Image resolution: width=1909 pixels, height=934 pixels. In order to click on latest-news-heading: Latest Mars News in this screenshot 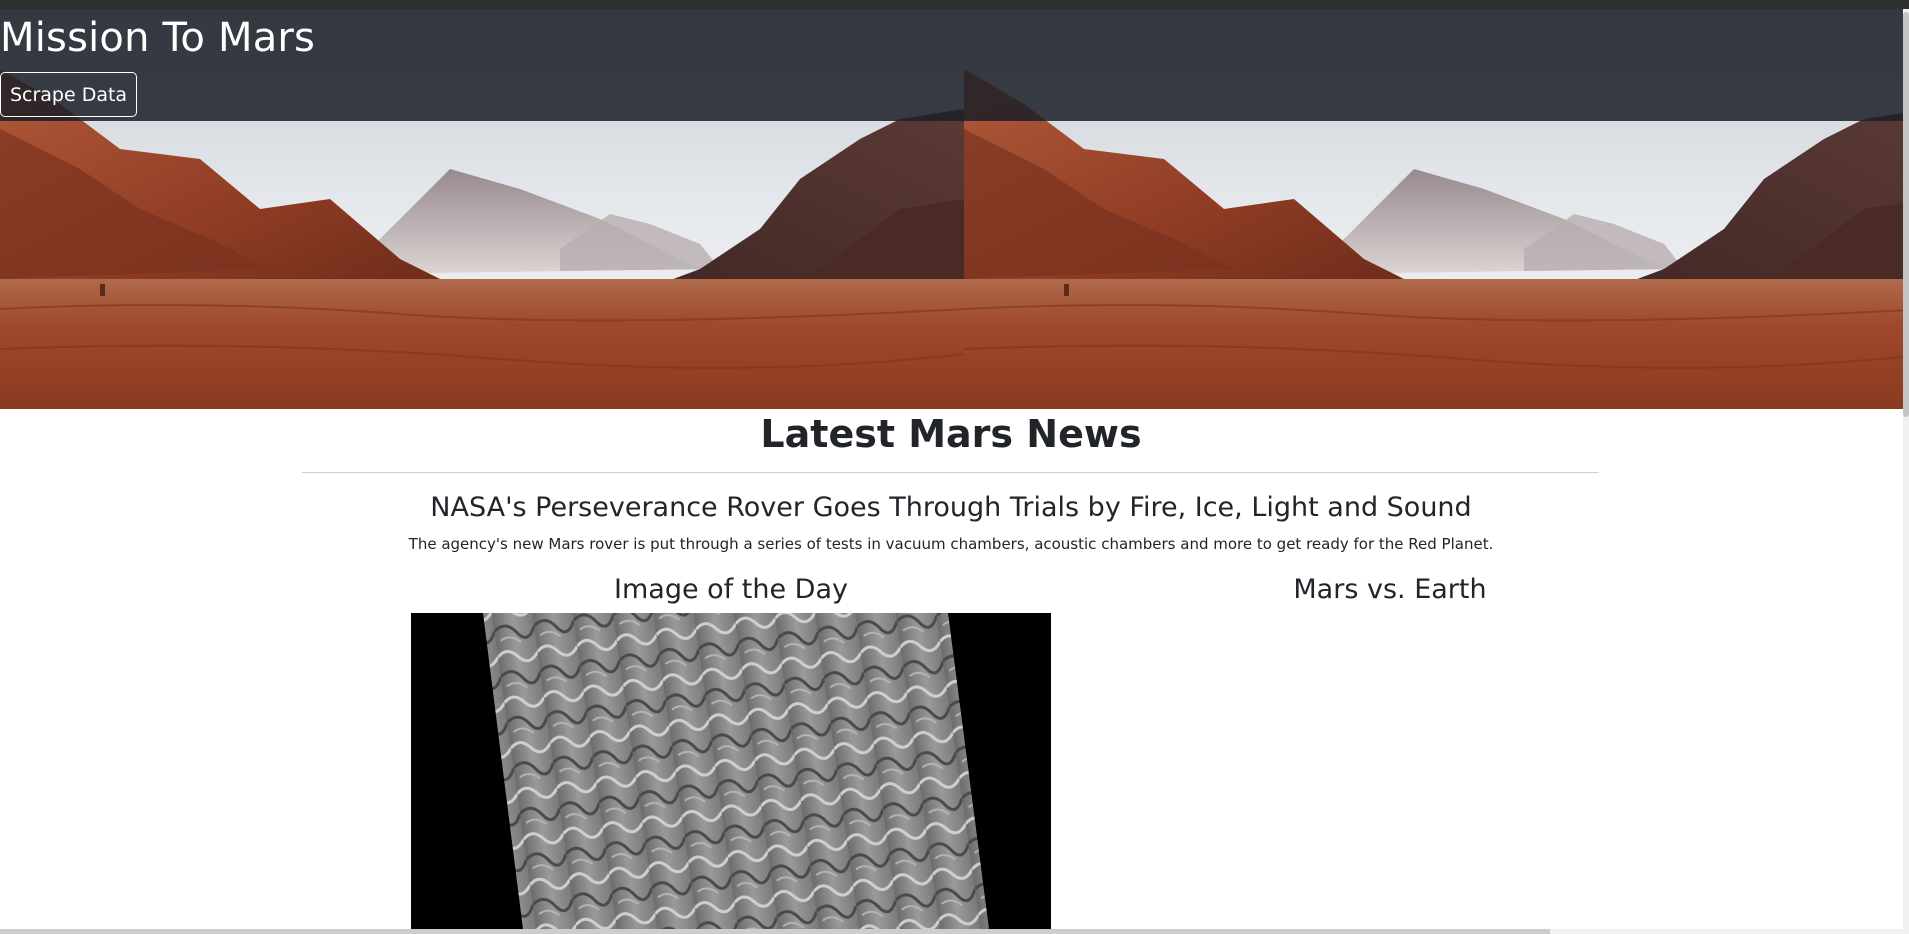, I will do `click(951, 434)`.